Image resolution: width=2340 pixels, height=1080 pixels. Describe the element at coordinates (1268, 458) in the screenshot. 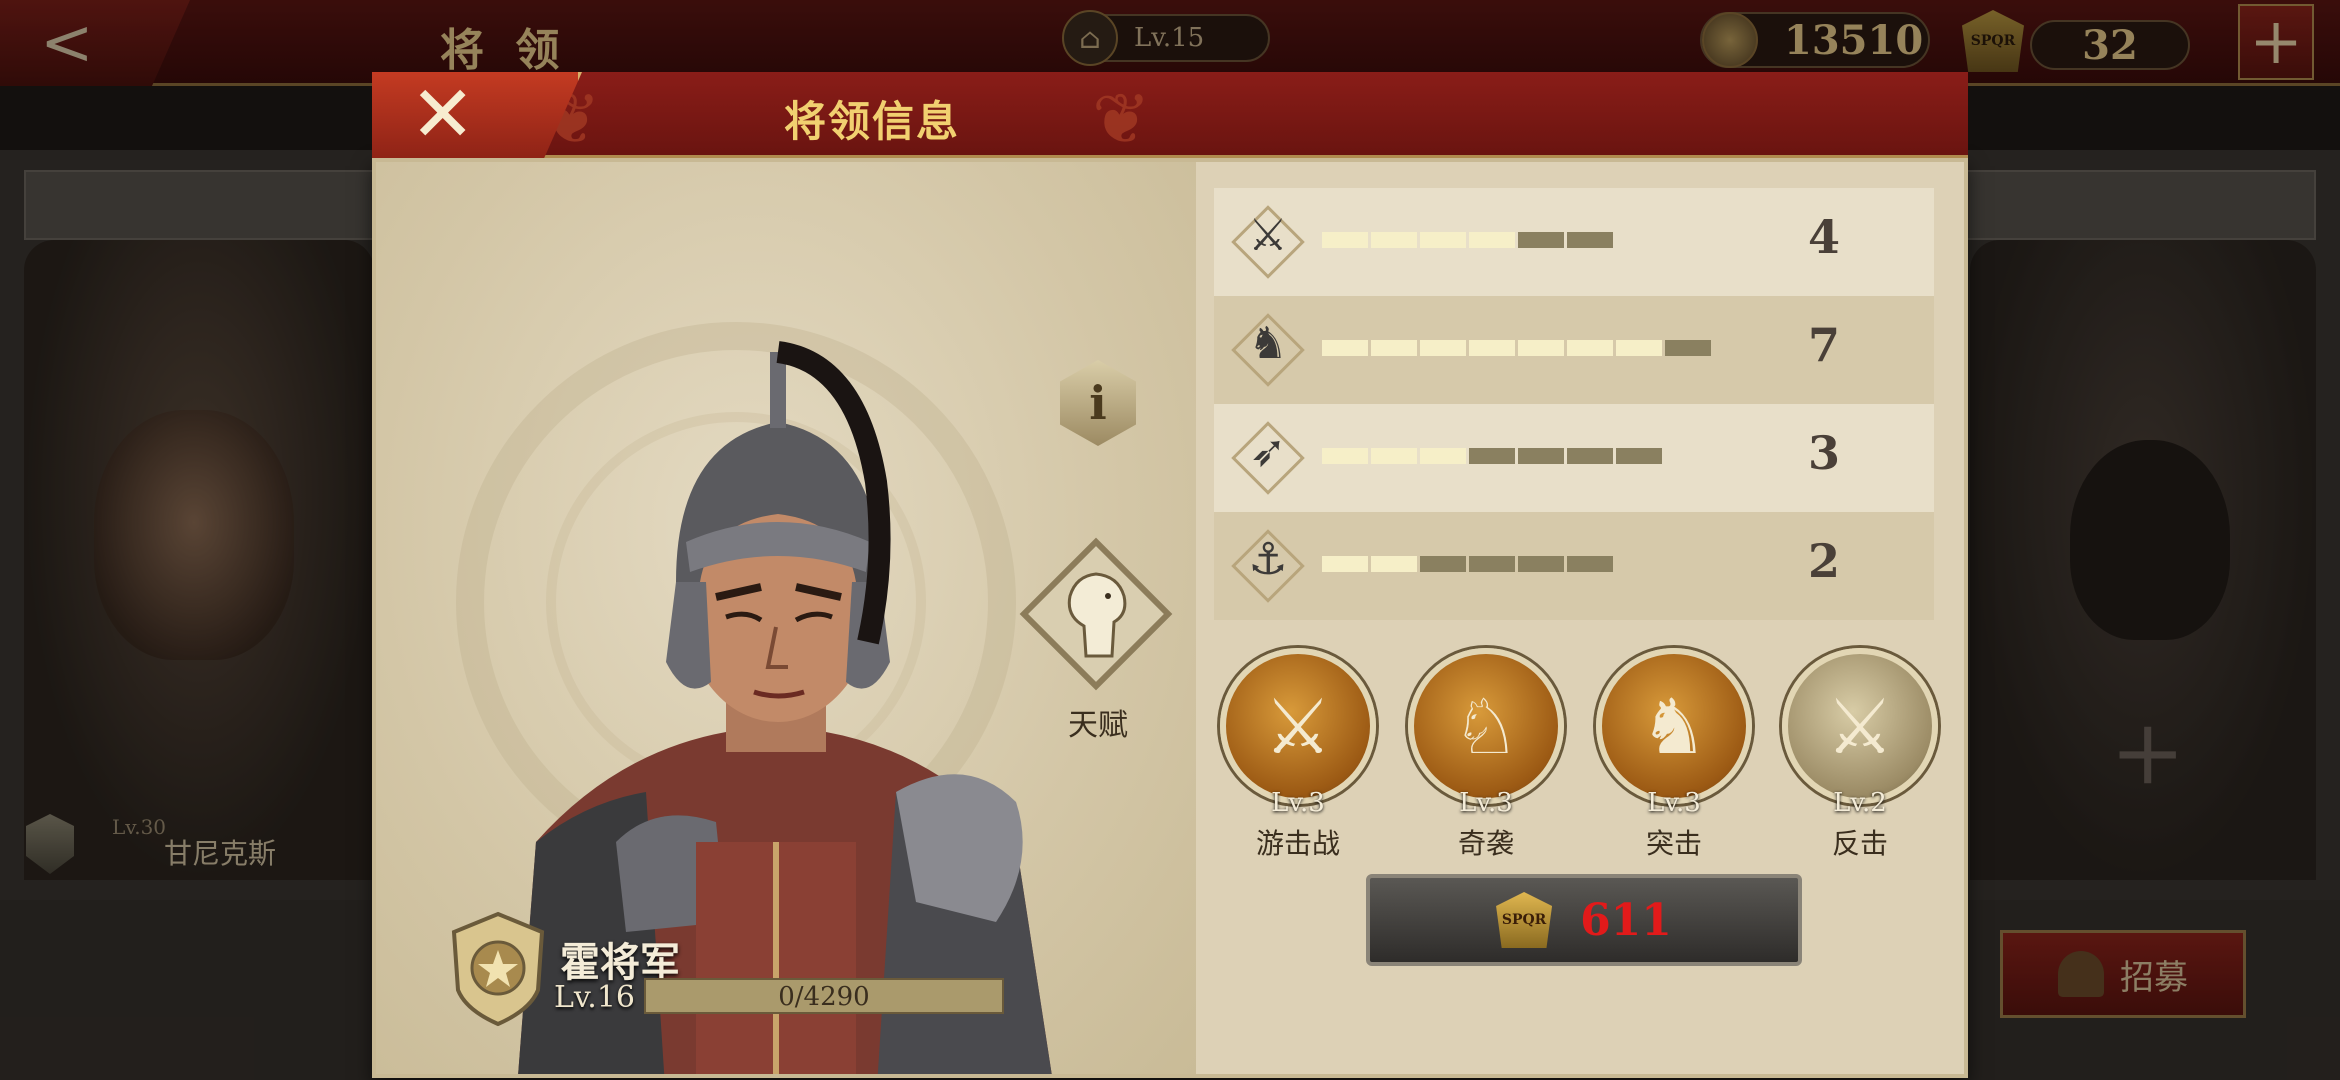

I see `bow-icon: ➶` at that location.